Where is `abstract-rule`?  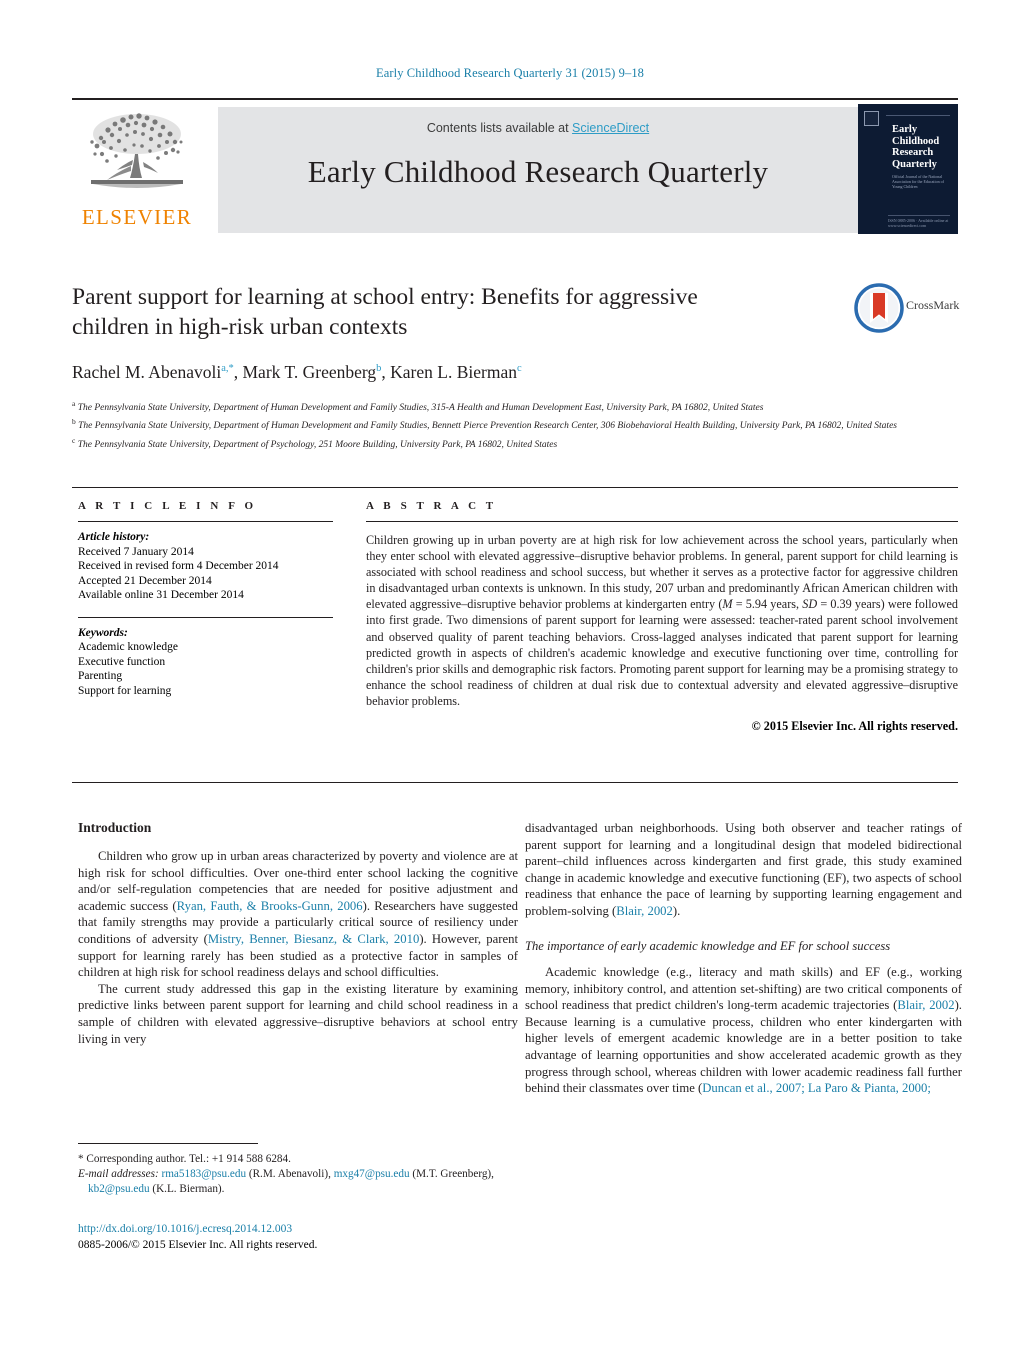 abstract-rule is located at coordinates (662, 521).